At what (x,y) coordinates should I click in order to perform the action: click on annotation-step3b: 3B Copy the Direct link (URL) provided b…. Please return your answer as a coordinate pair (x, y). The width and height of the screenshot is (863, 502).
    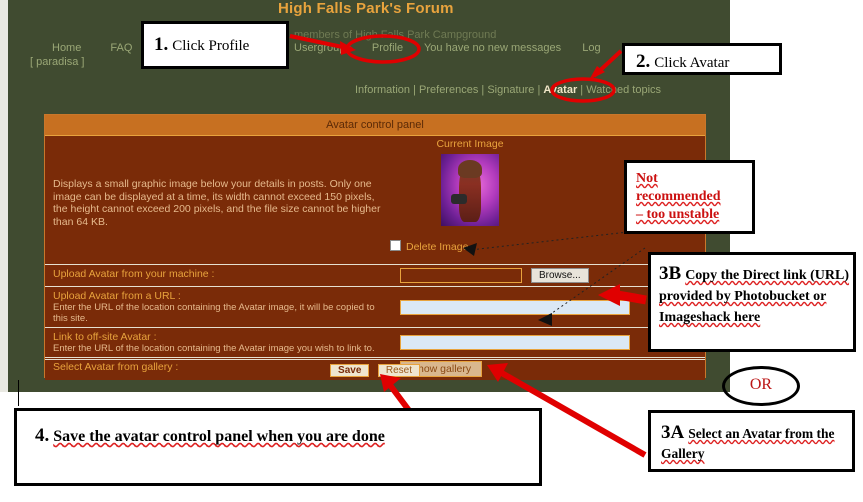
    Looking at the image, I should click on (752, 302).